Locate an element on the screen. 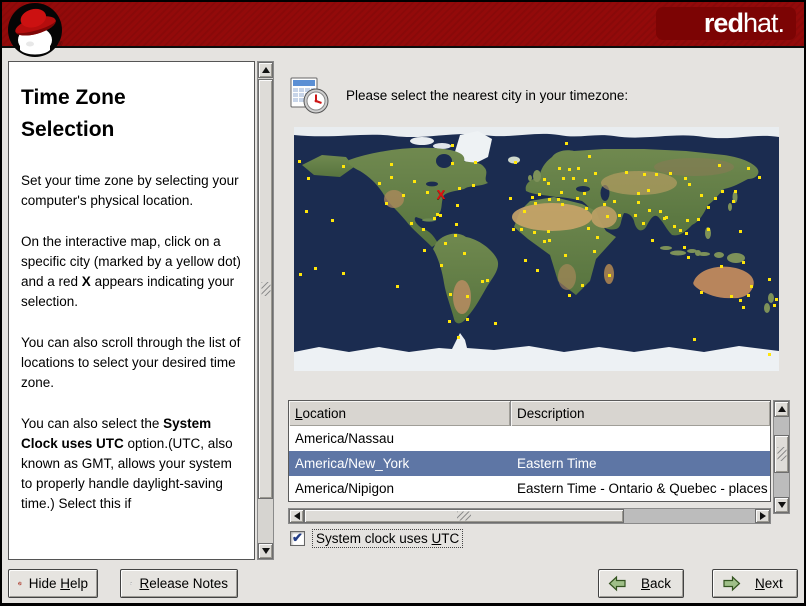 This screenshot has height=606, width=806. table-row: America/Nassau is located at coordinates (529, 438).